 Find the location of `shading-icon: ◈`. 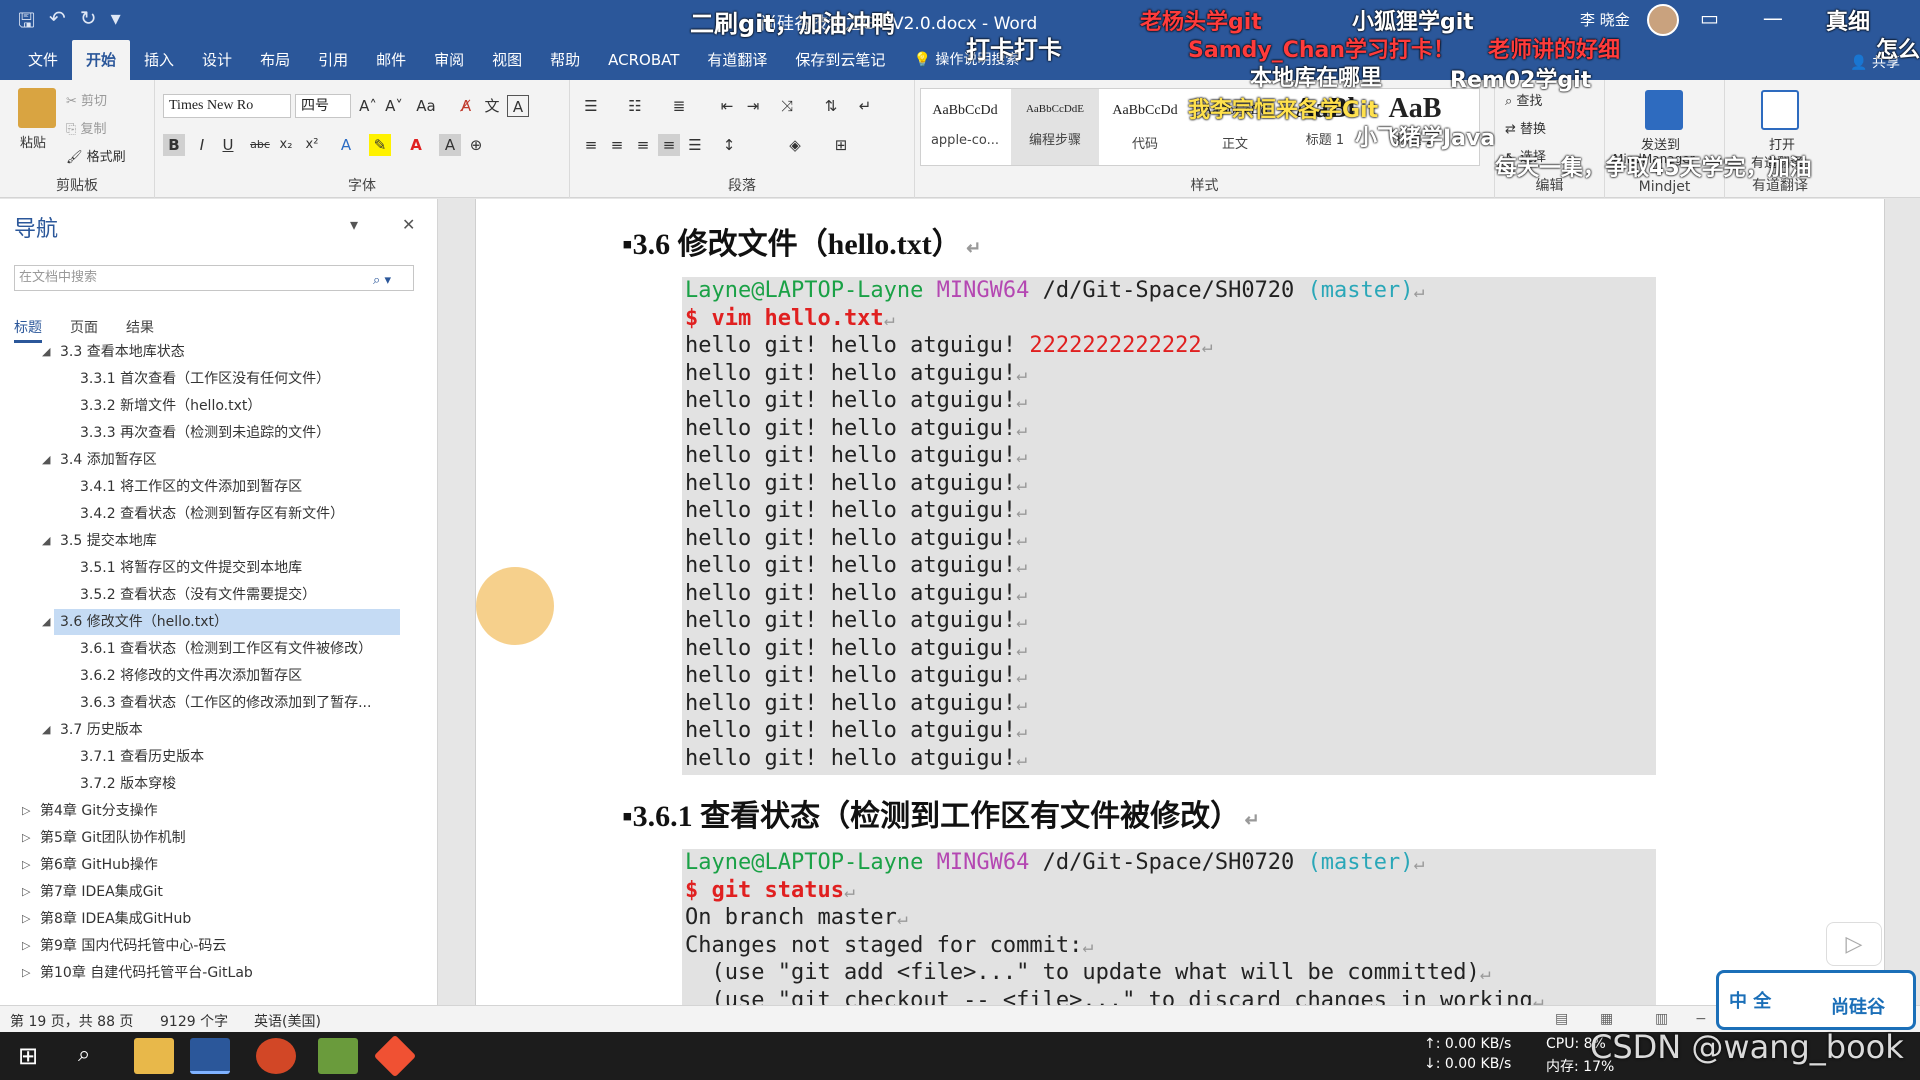

shading-icon: ◈ is located at coordinates (795, 145).